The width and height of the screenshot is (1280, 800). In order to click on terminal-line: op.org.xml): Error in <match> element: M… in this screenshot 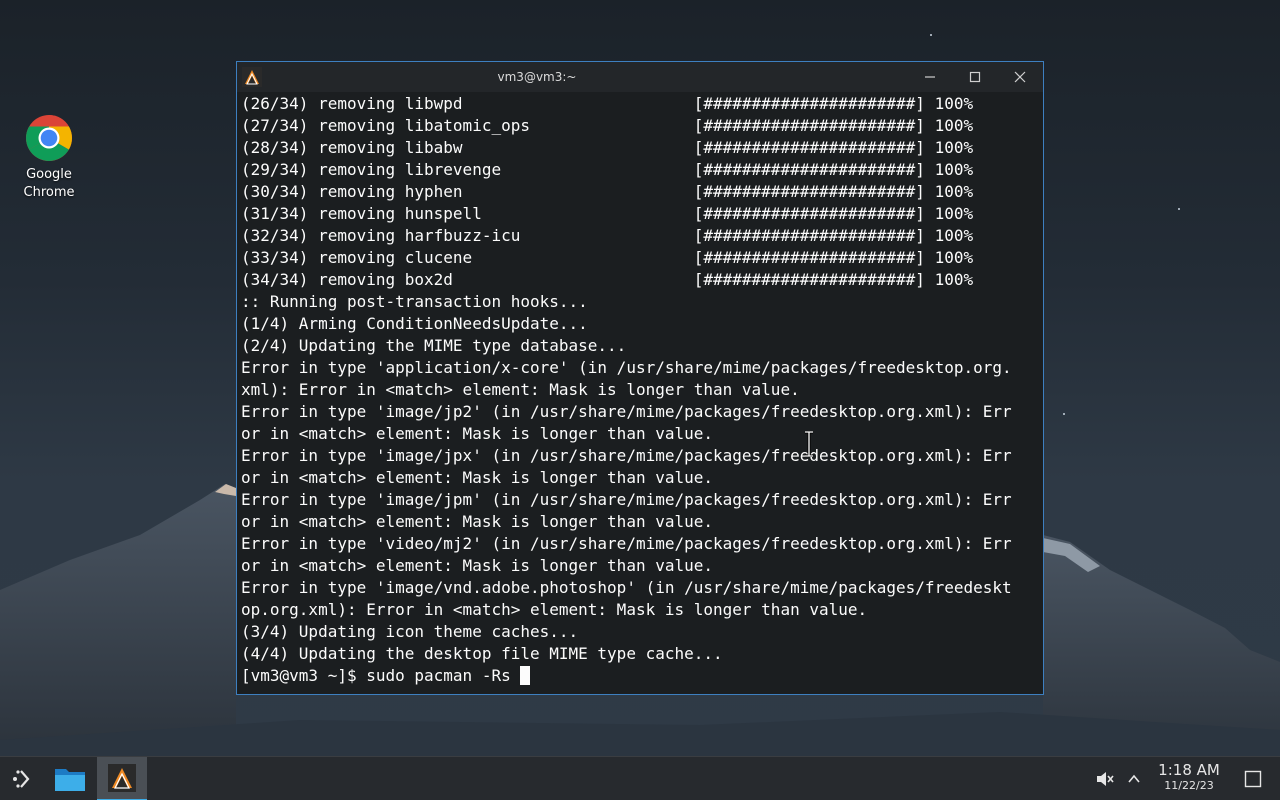, I will do `click(554, 609)`.